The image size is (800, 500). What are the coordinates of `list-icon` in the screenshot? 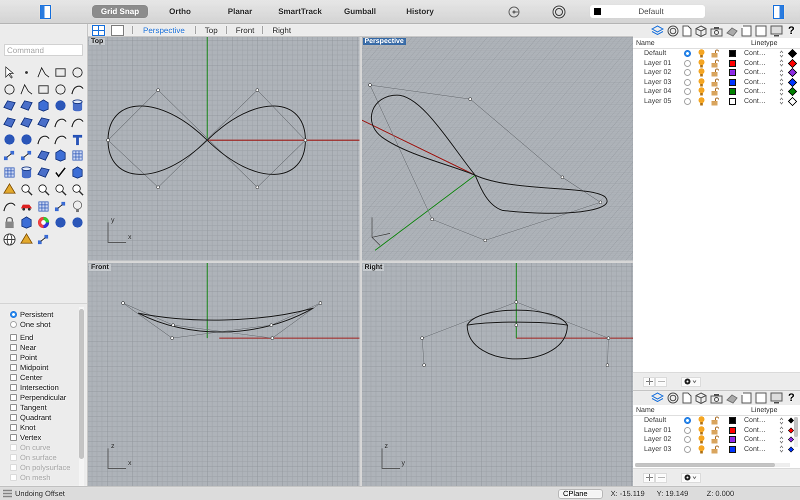 It's located at (7, 493).